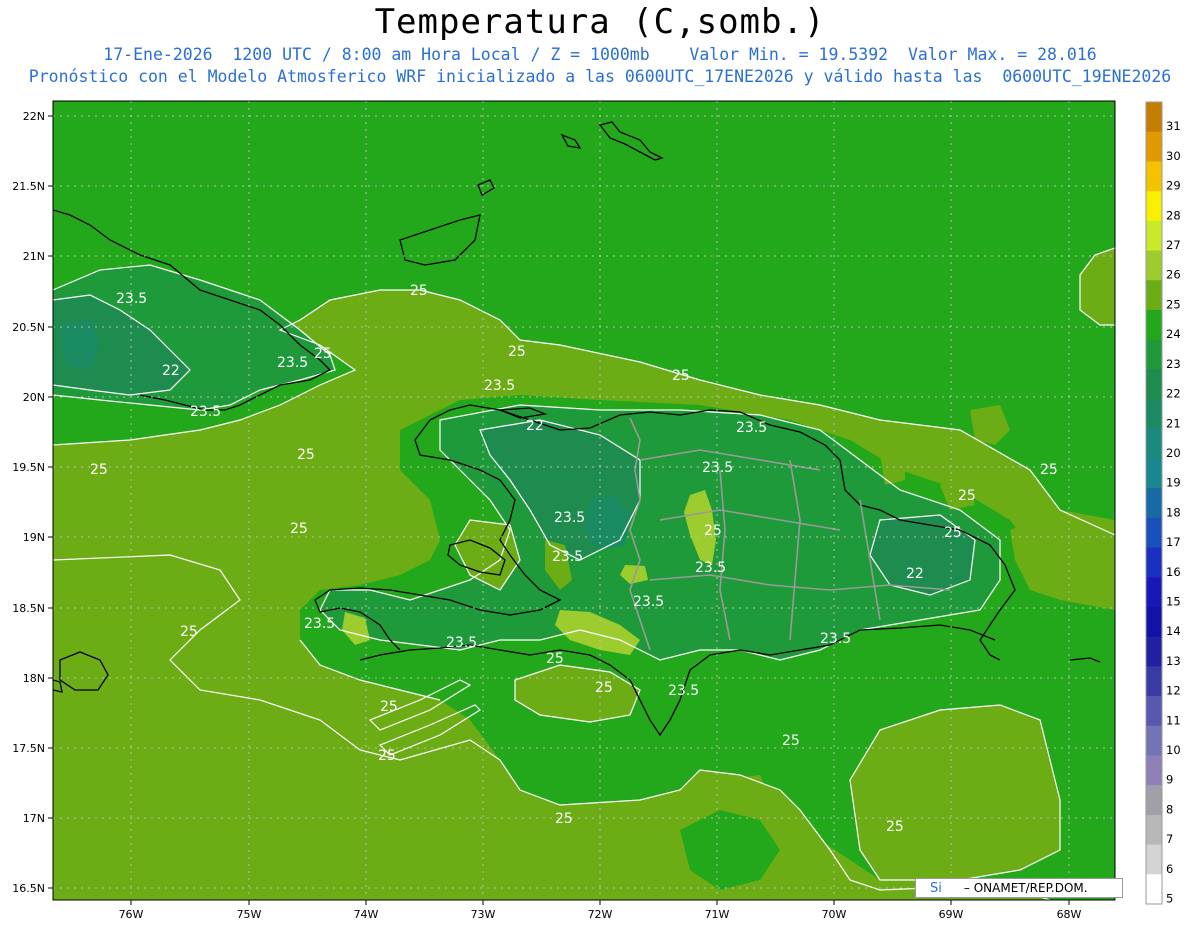 The width and height of the screenshot is (1200, 927). What do you see at coordinates (34, 397) in the screenshot?
I see `lat-label: 20N` at bounding box center [34, 397].